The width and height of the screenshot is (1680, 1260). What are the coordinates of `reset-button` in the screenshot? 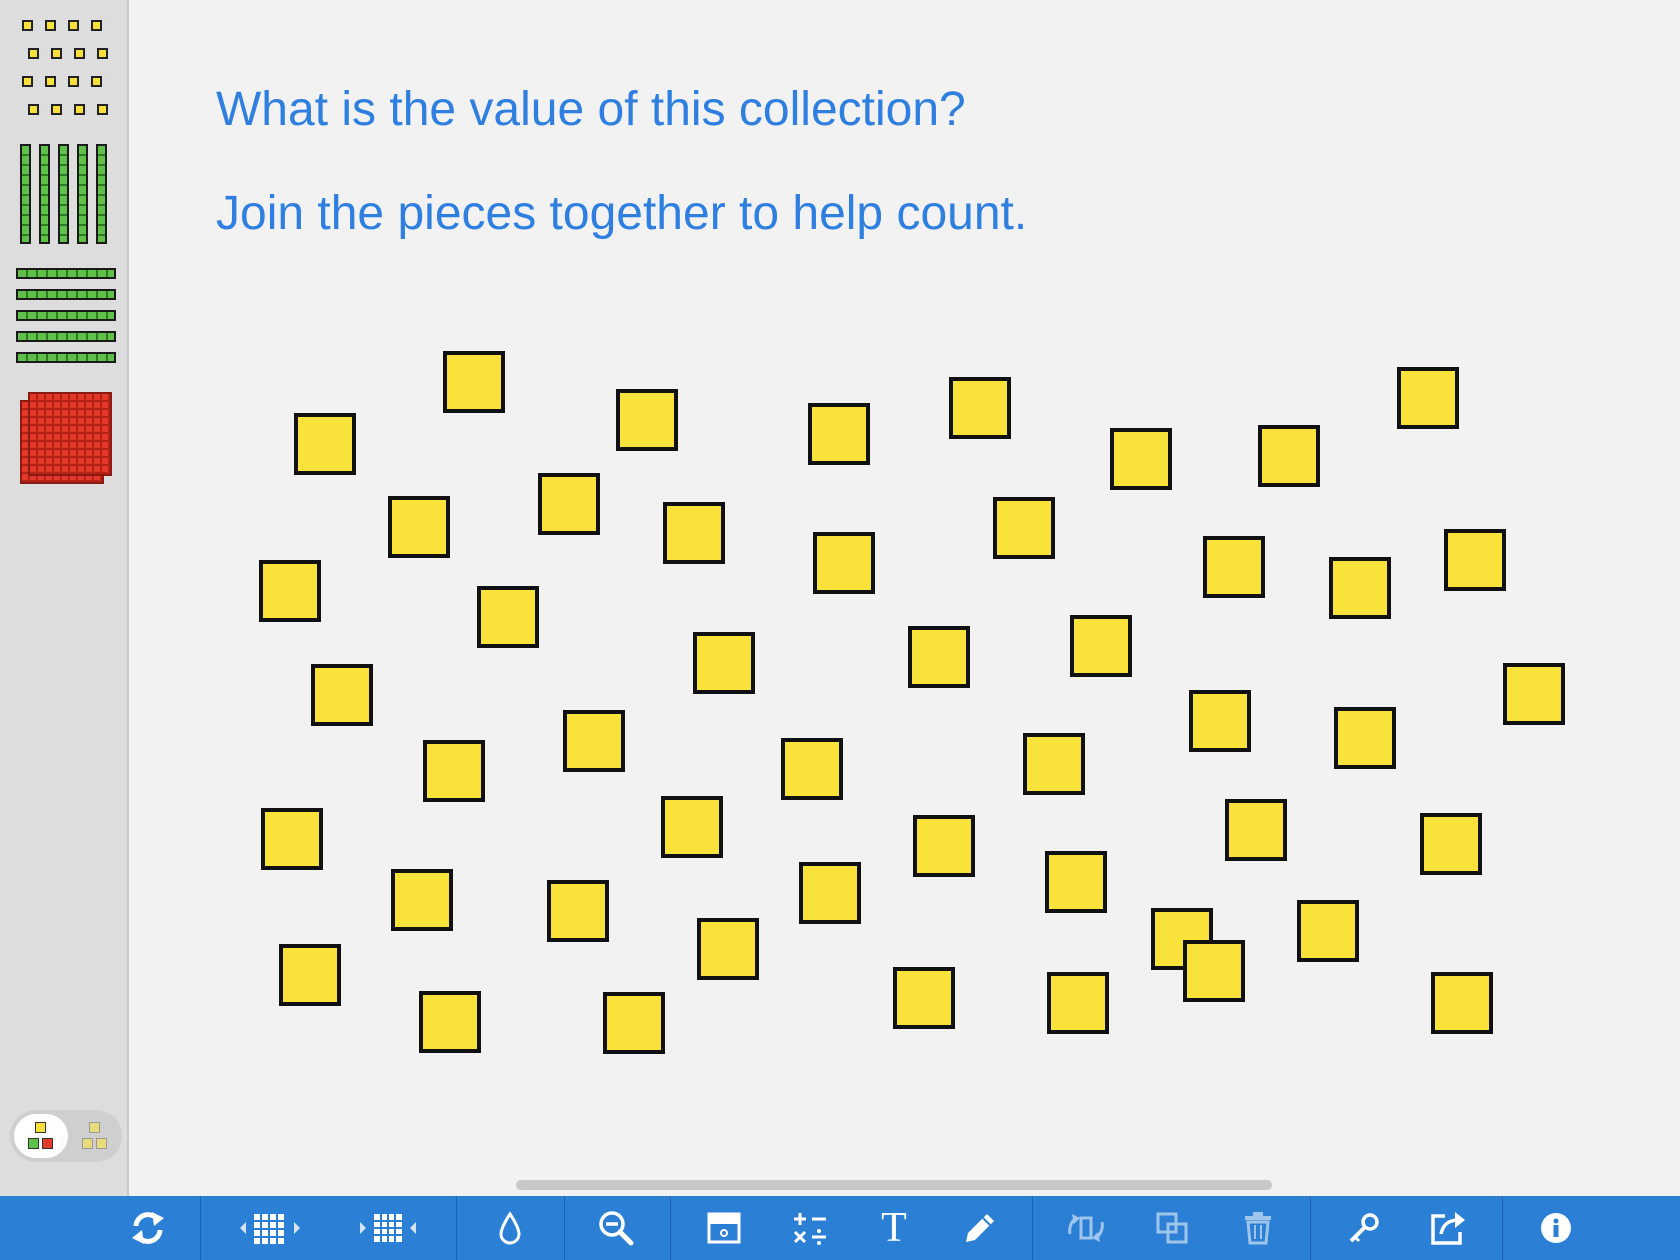 It's located at (148, 1228).